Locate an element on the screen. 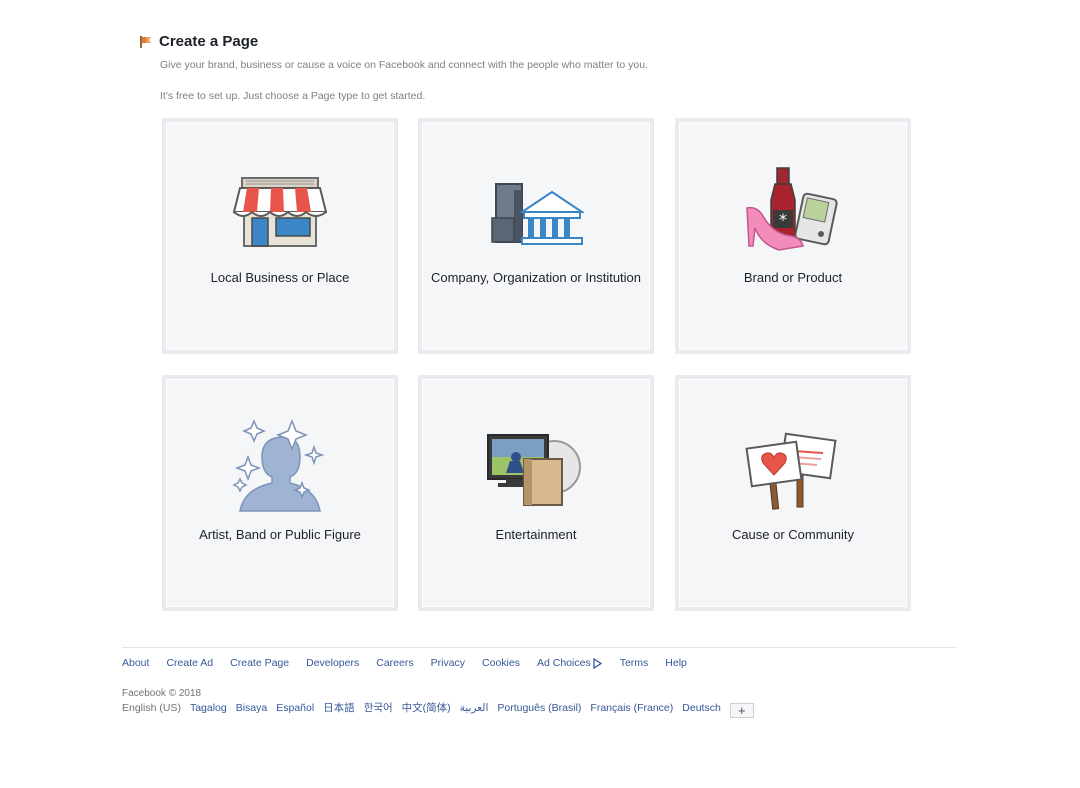  category-label: Artist, Band or Public Figure is located at coordinates (280, 534).